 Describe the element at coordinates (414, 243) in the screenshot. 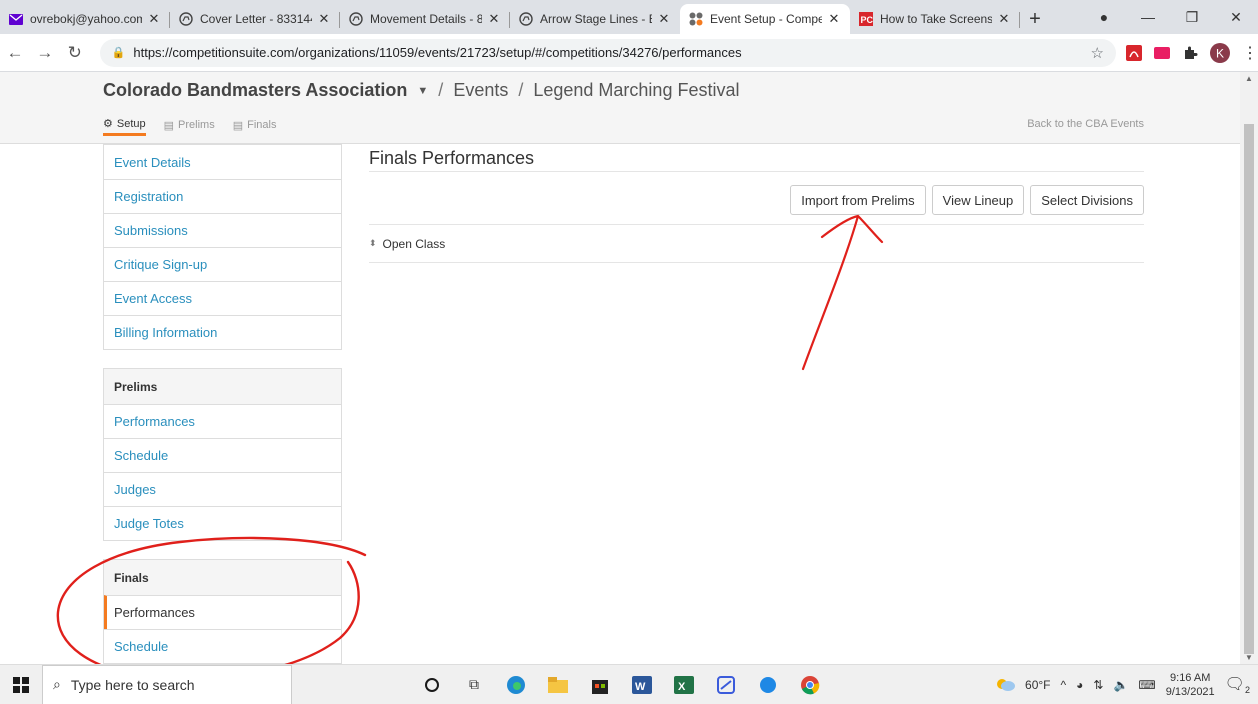

I see `division-label: Open Class` at that location.